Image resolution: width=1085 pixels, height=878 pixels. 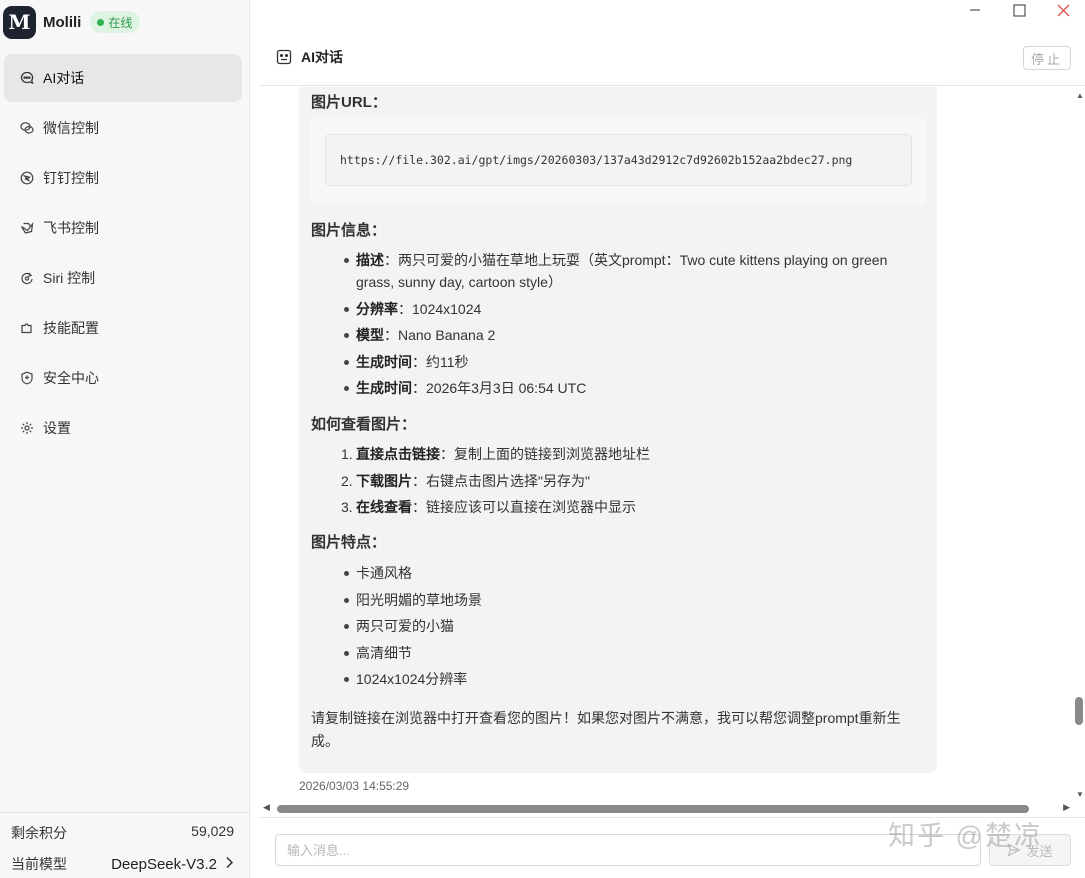 What do you see at coordinates (71, 328) in the screenshot?
I see `sidebar-item-label: 技能配置` at bounding box center [71, 328].